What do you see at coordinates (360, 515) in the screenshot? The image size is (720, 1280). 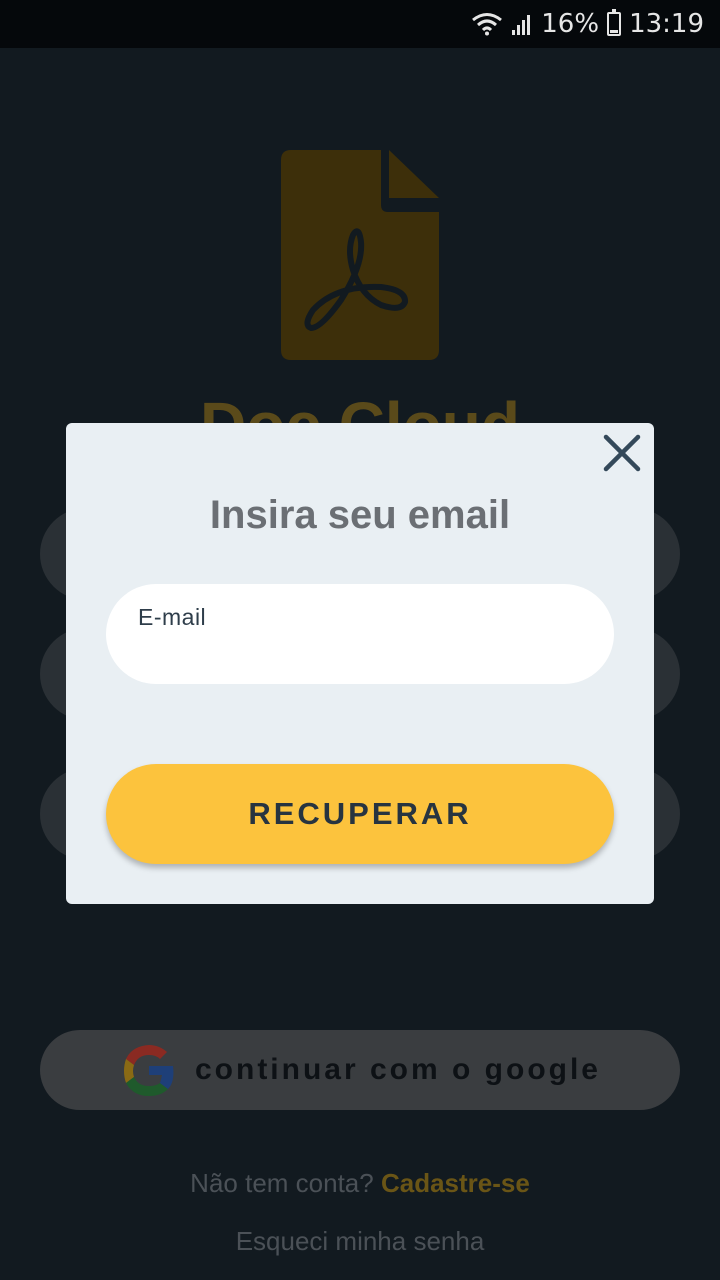 I see `dialog-title: Insira seu email` at bounding box center [360, 515].